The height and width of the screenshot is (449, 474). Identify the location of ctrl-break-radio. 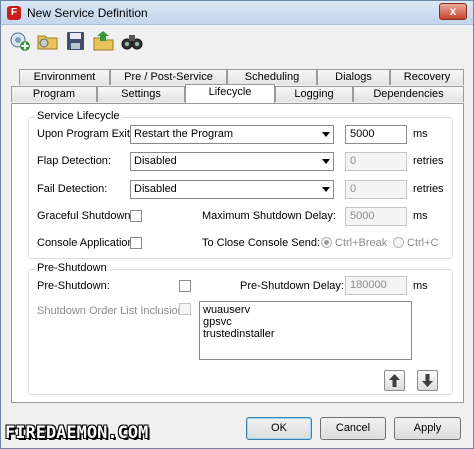
(326, 242).